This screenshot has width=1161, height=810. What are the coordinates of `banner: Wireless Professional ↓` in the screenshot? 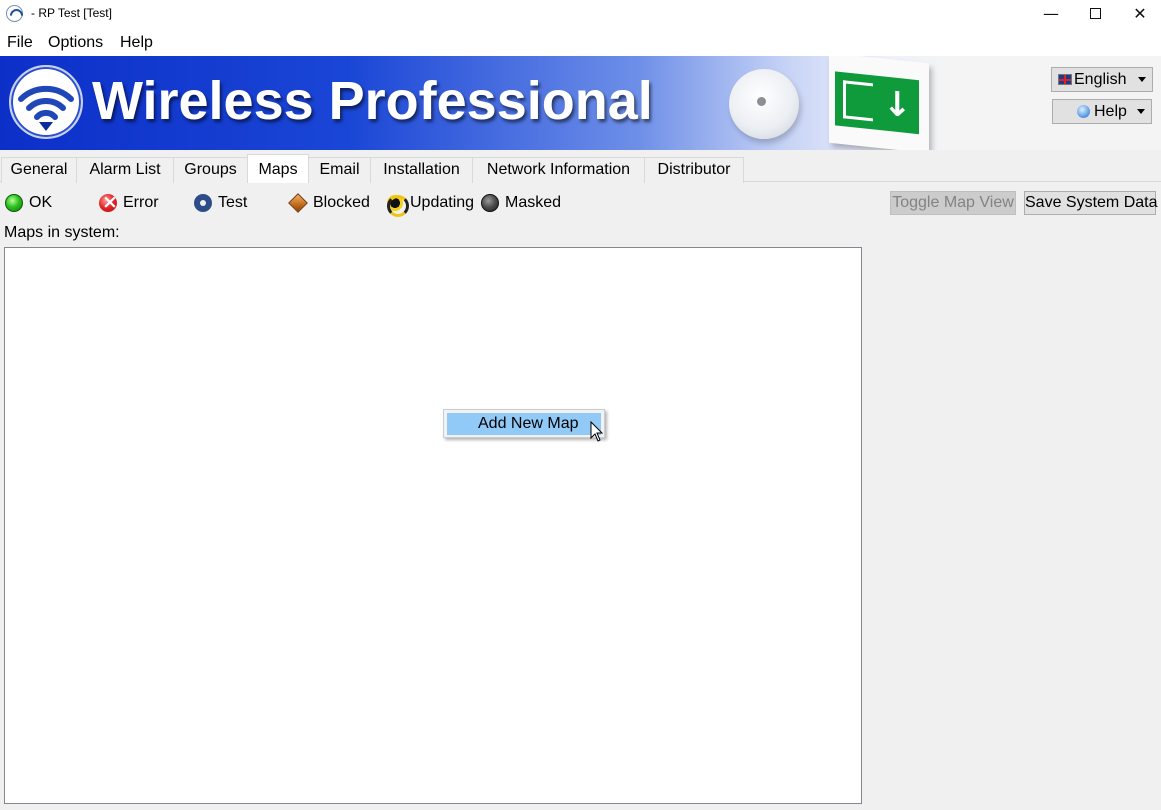 It's located at (580, 103).